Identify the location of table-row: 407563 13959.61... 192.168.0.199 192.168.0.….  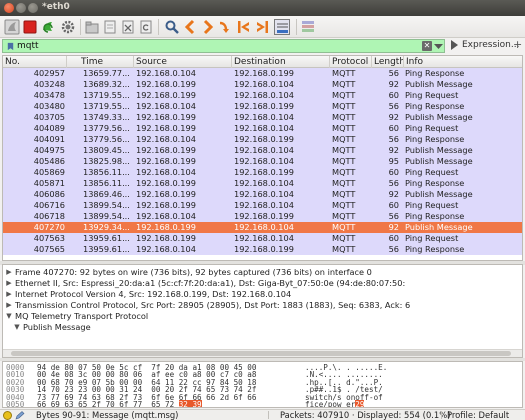
(262, 238).